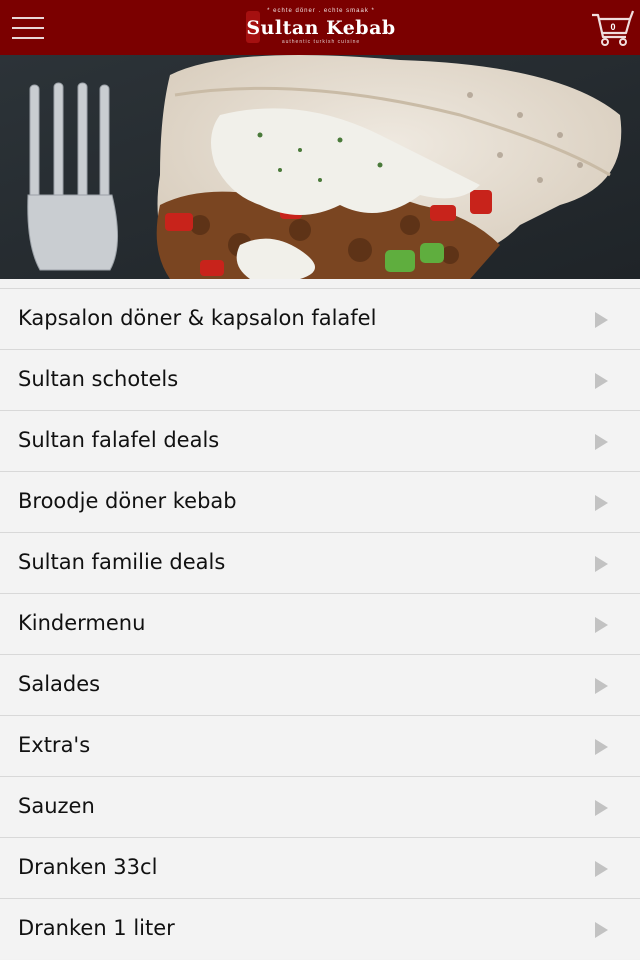 Image resolution: width=640 pixels, height=960 pixels. What do you see at coordinates (320, 501) in the screenshot?
I see `menu-item-broodje-doner-kebab: Broodje döner kebab` at bounding box center [320, 501].